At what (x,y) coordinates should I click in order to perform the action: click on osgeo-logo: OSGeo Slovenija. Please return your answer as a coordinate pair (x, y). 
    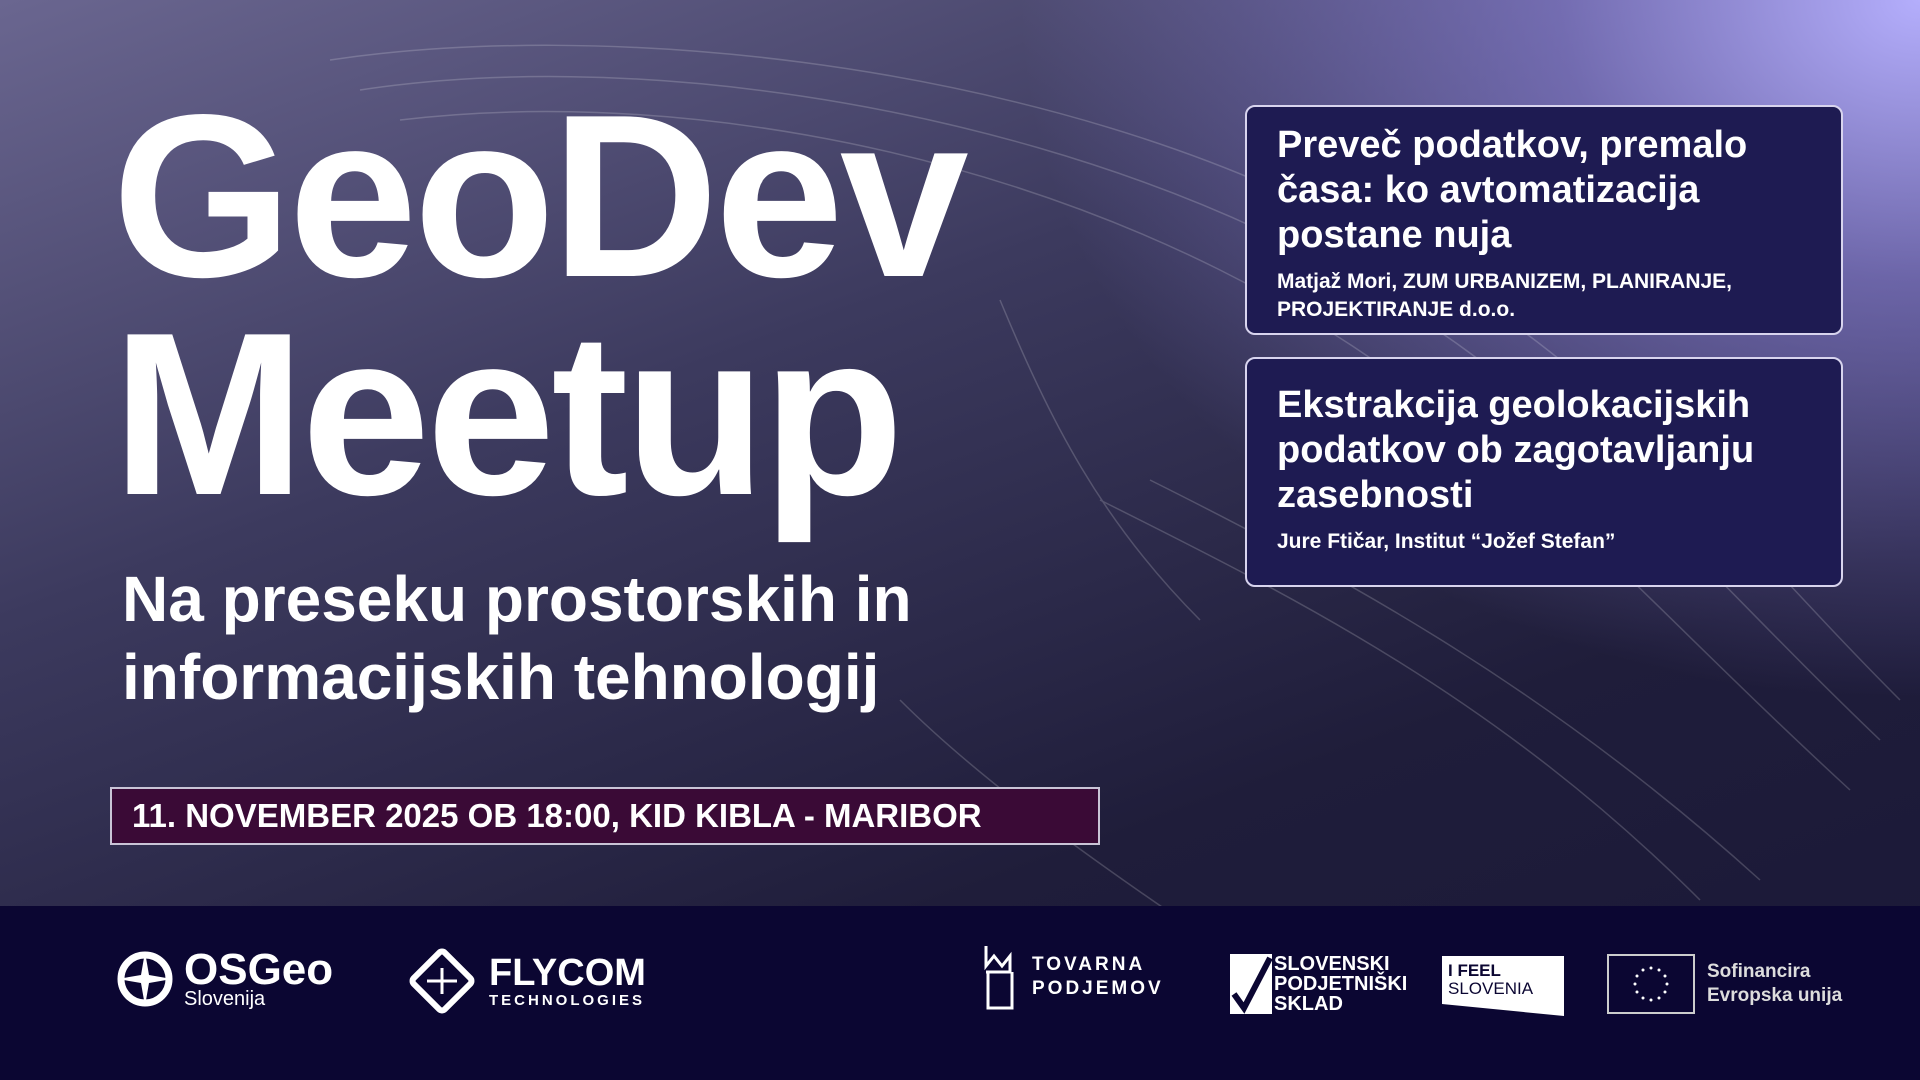
    Looking at the image, I should click on (221, 979).